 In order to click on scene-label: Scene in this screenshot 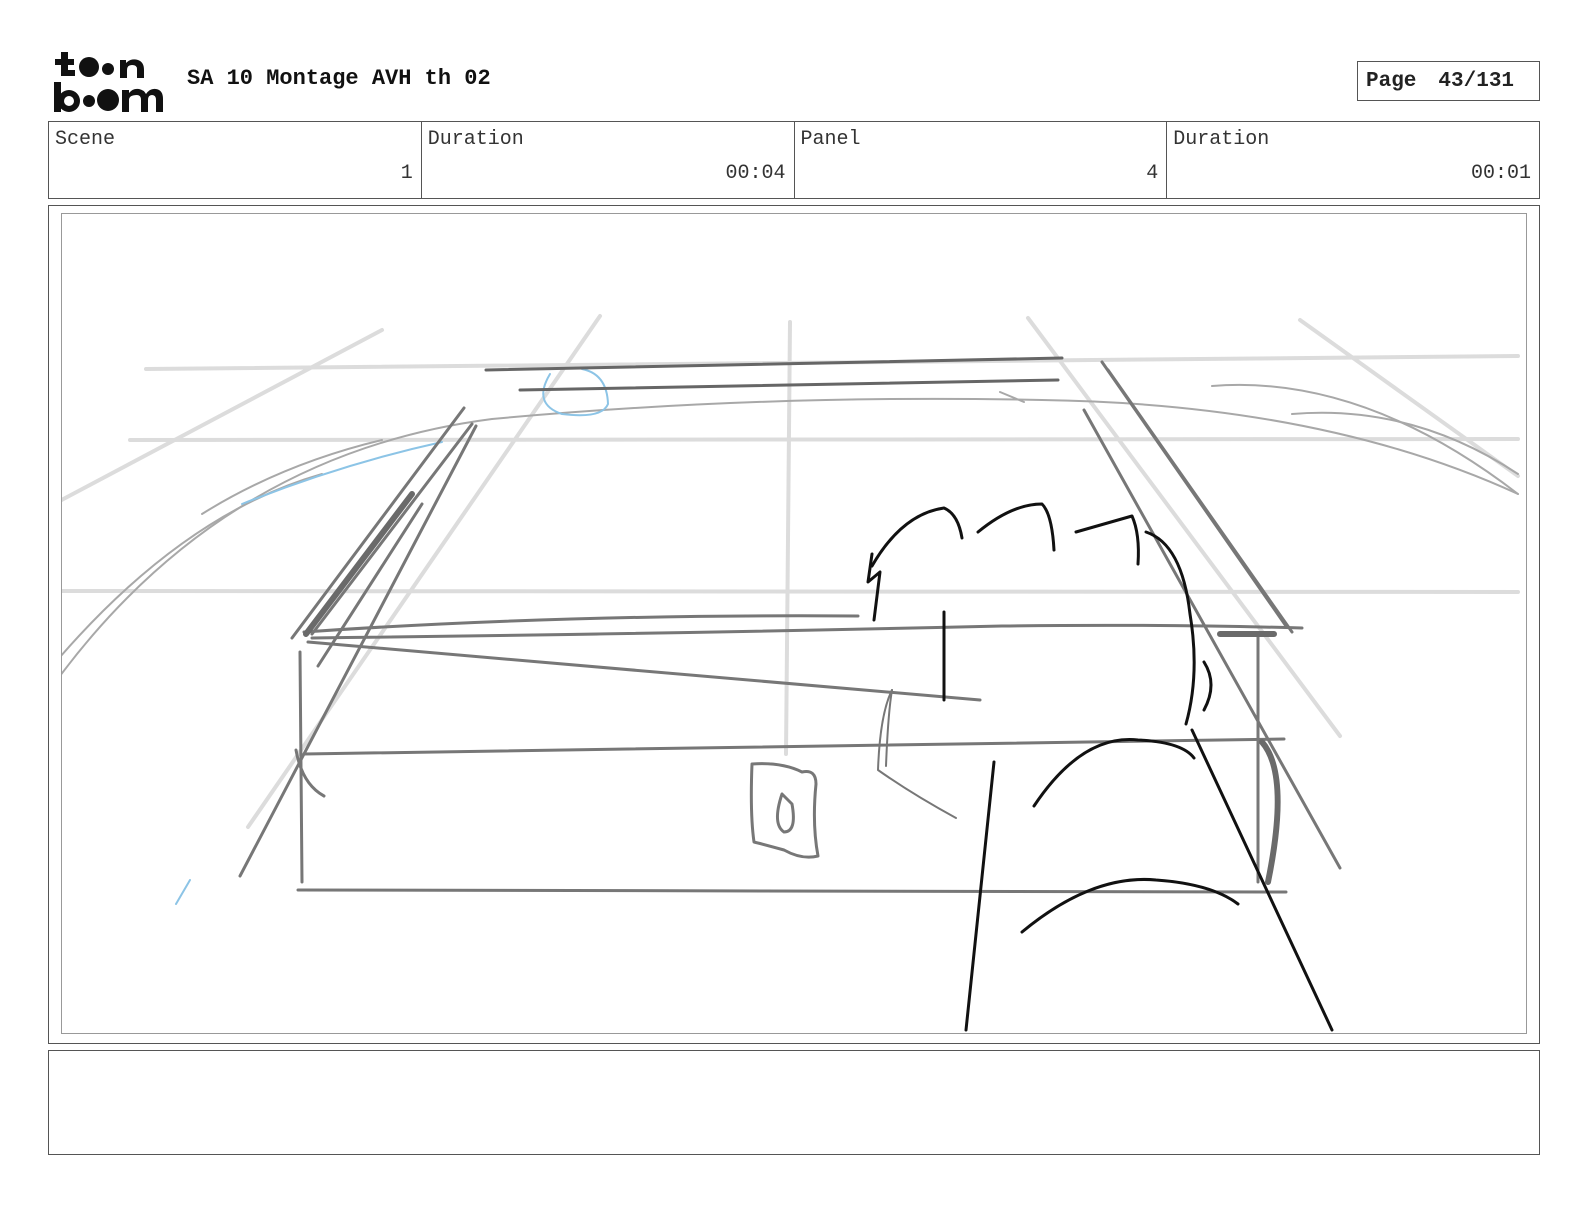, I will do `click(85, 139)`.